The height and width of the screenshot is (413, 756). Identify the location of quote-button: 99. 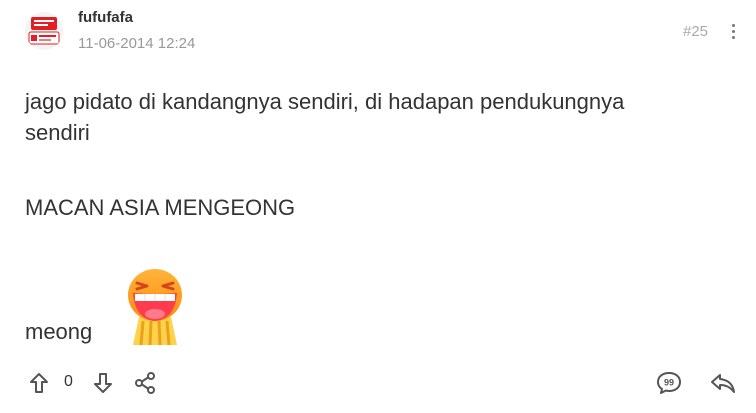
(669, 383).